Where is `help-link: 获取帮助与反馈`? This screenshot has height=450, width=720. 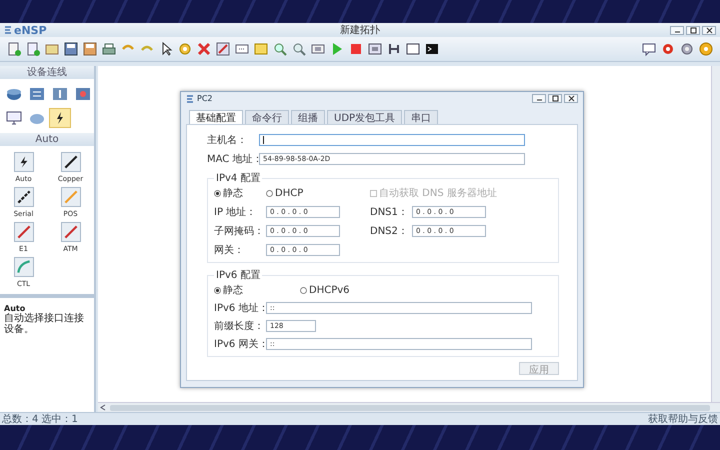 help-link: 获取帮助与反馈 is located at coordinates (683, 419).